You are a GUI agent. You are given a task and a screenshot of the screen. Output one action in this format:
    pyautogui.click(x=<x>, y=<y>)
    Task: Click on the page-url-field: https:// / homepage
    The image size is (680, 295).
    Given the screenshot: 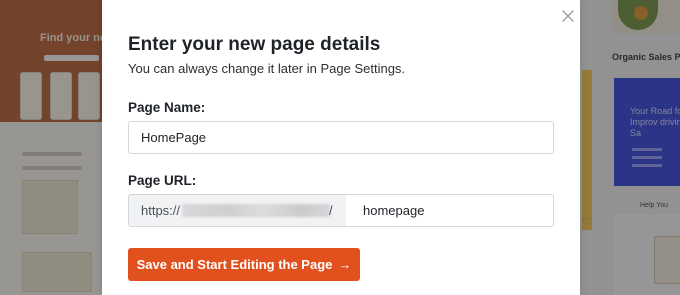 What is the action you would take?
    pyautogui.click(x=341, y=210)
    